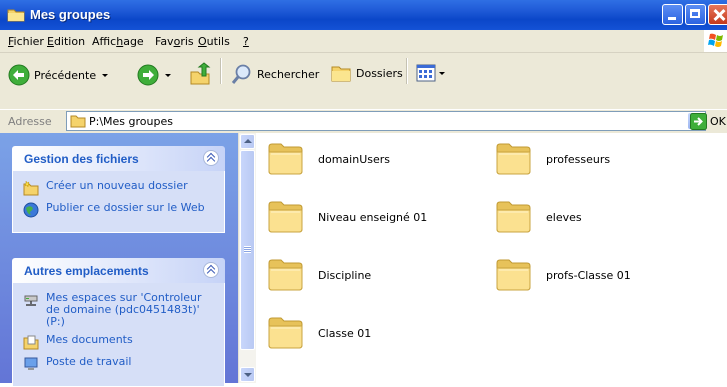 The width and height of the screenshot is (727, 387). Describe the element at coordinates (174, 41) in the screenshot. I see `menu-item: Favoris` at that location.